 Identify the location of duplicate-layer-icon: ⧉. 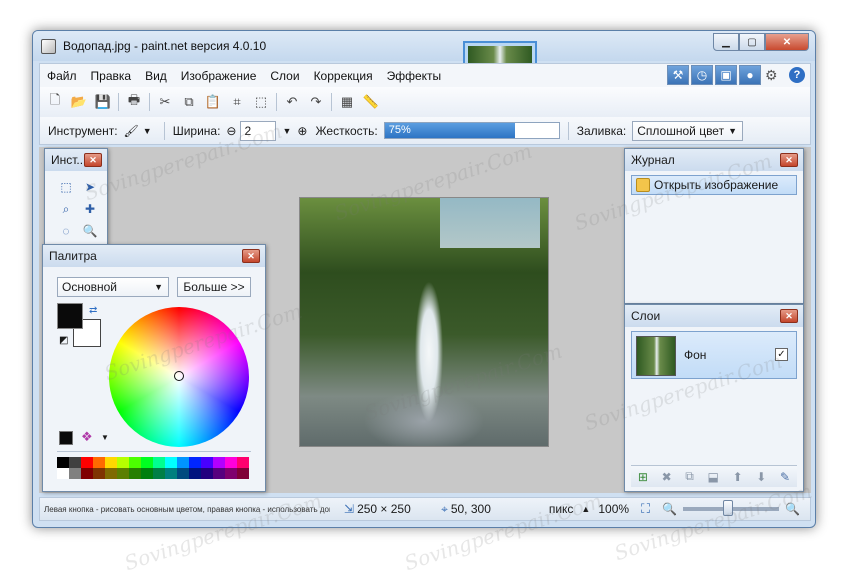
(689, 476).